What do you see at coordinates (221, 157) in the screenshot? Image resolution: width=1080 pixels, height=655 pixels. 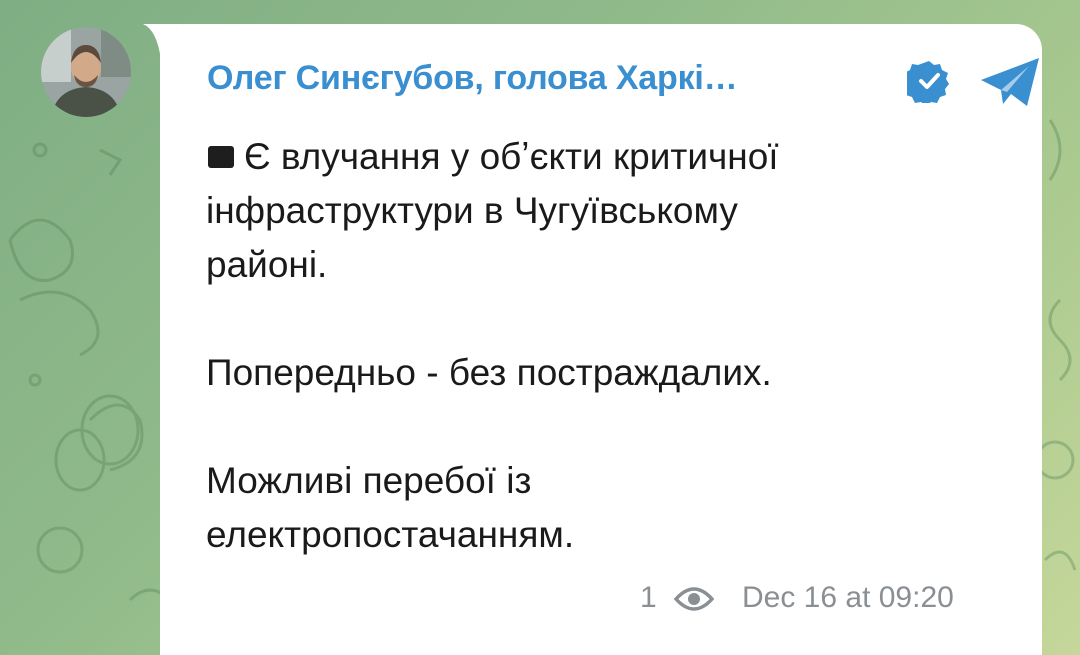 I see `black-square-icon` at bounding box center [221, 157].